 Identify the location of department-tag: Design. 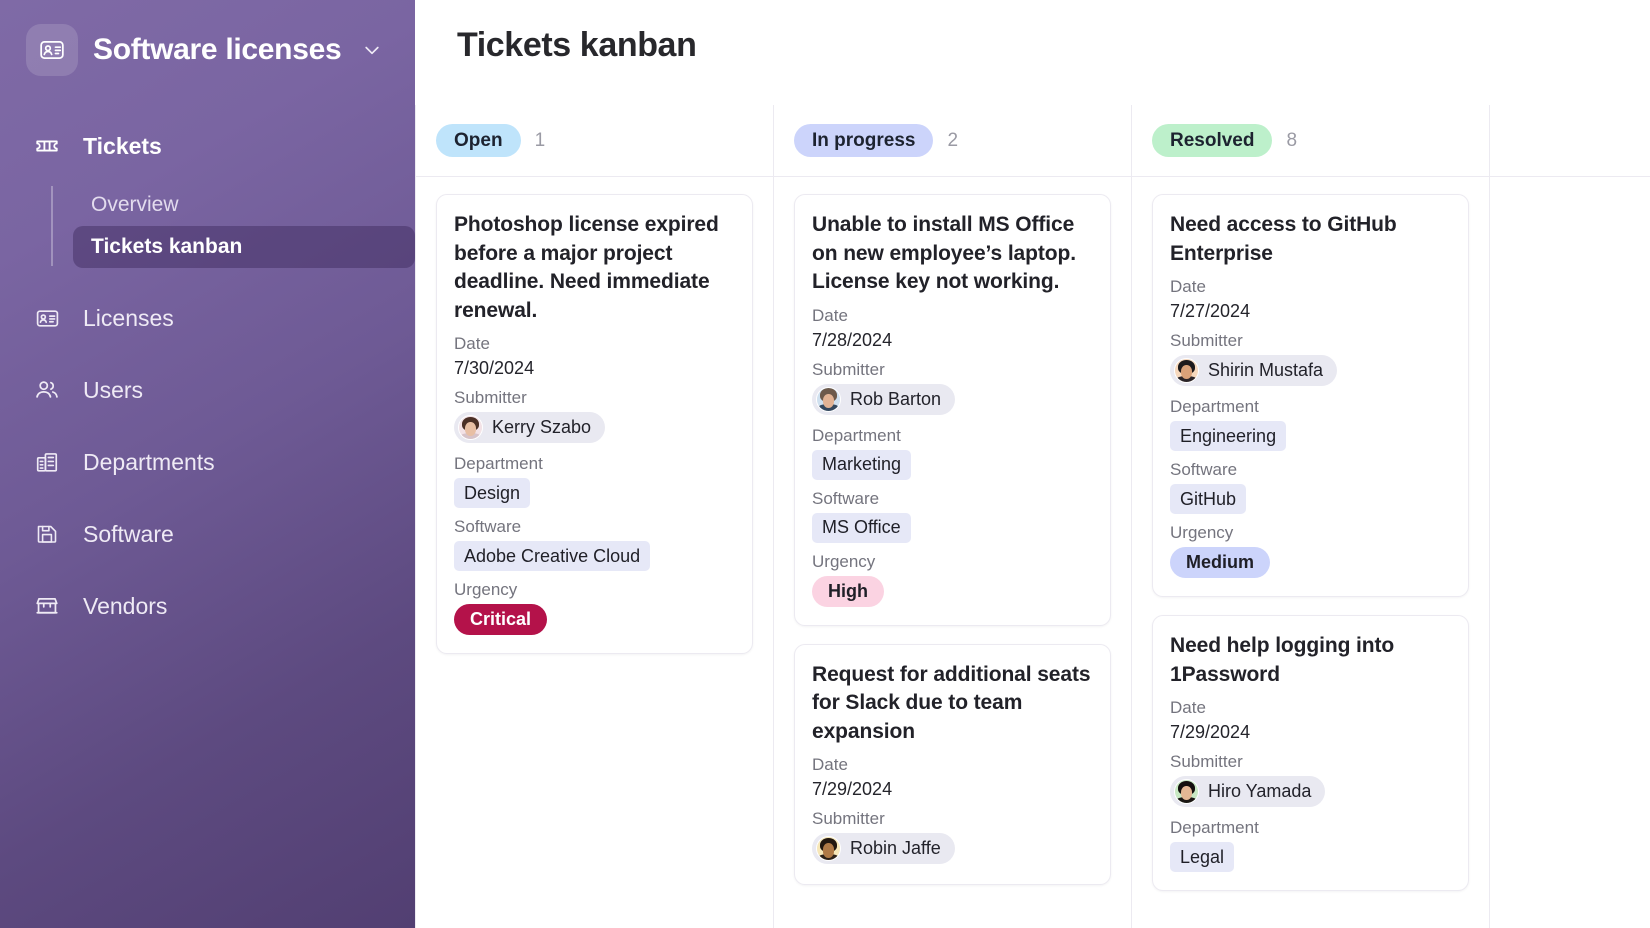
(492, 493).